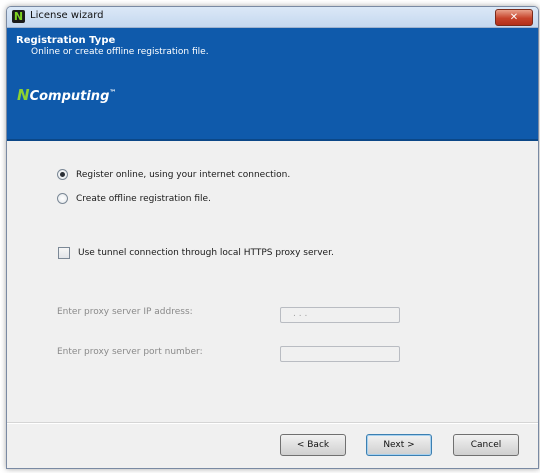 The height and width of the screenshot is (473, 540). I want to click on ncomputing-logo: NComputing™, so click(66, 95).